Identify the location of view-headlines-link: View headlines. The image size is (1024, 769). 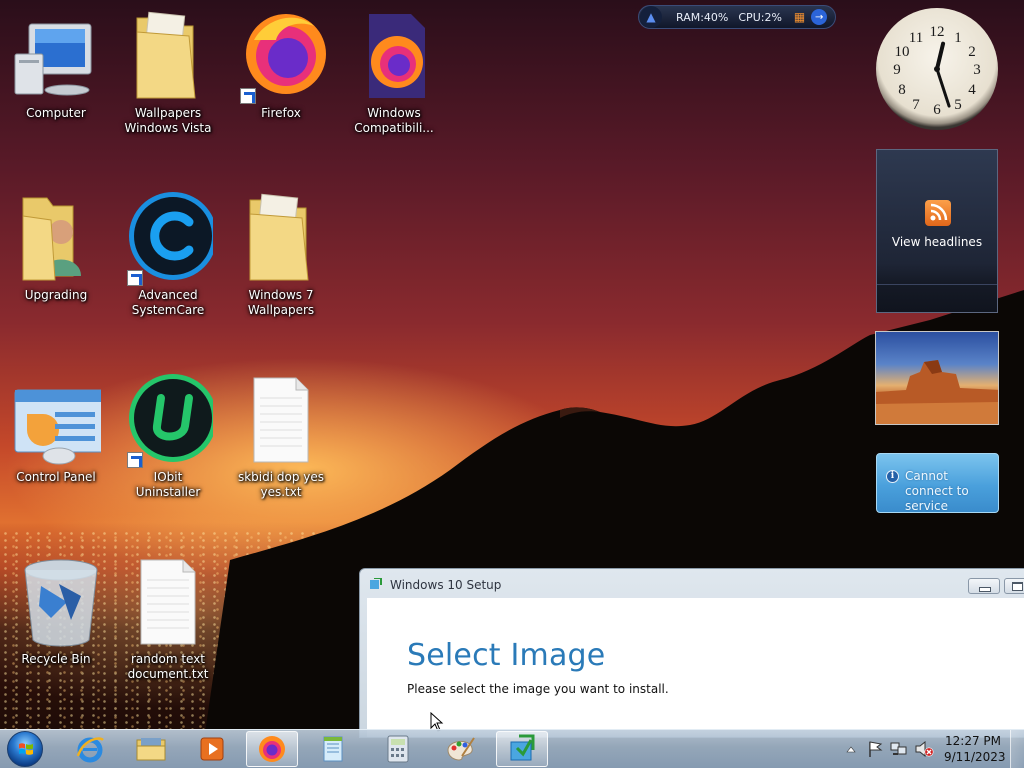
(937, 242).